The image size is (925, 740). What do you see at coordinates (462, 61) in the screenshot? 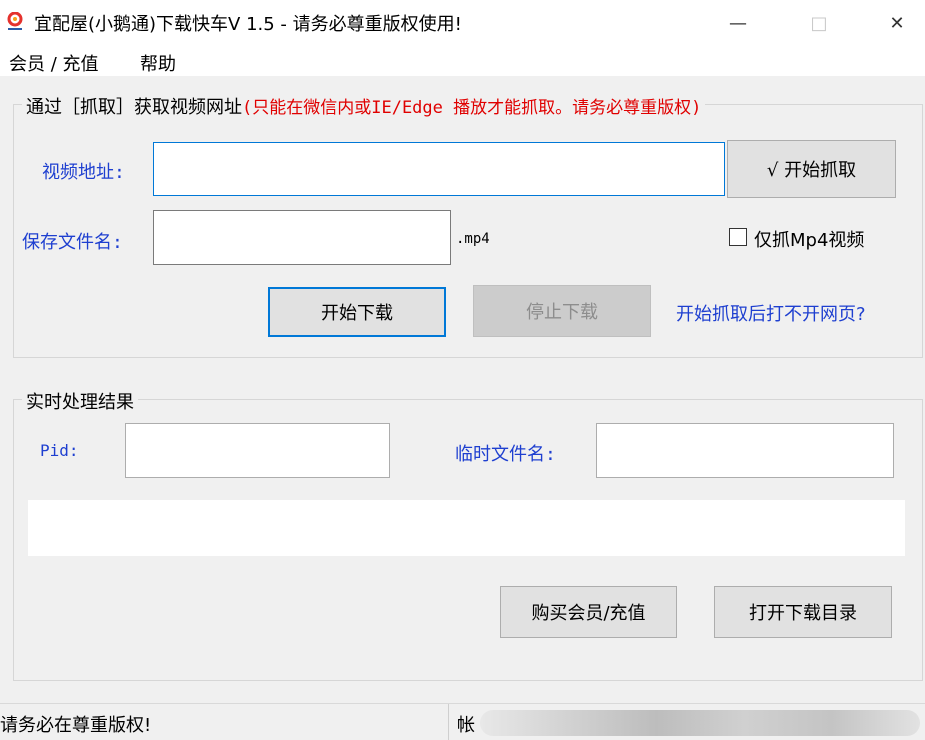
I see `menu-bar: 会员 / 充值 帮助` at bounding box center [462, 61].